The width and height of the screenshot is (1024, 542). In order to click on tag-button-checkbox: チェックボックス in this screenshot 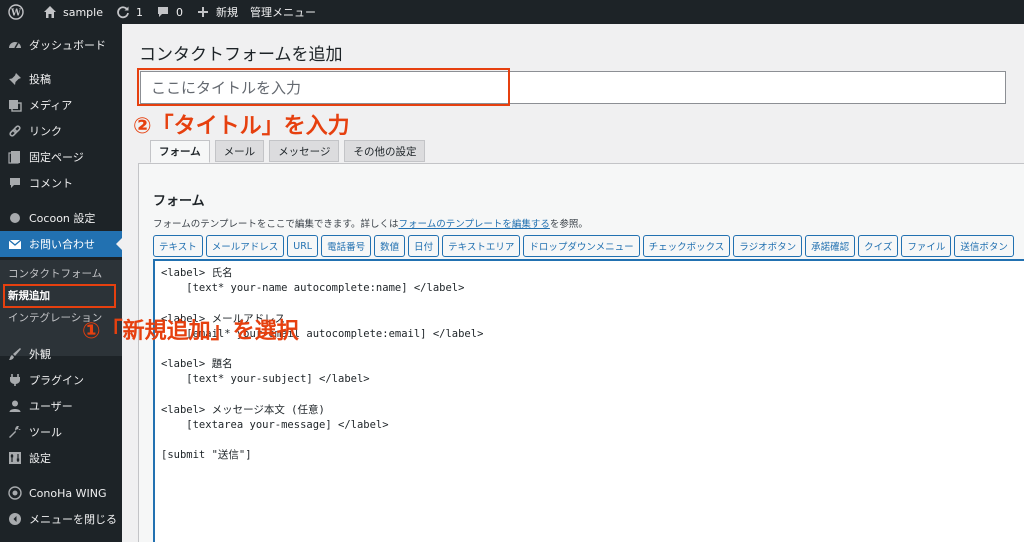, I will do `click(686, 246)`.